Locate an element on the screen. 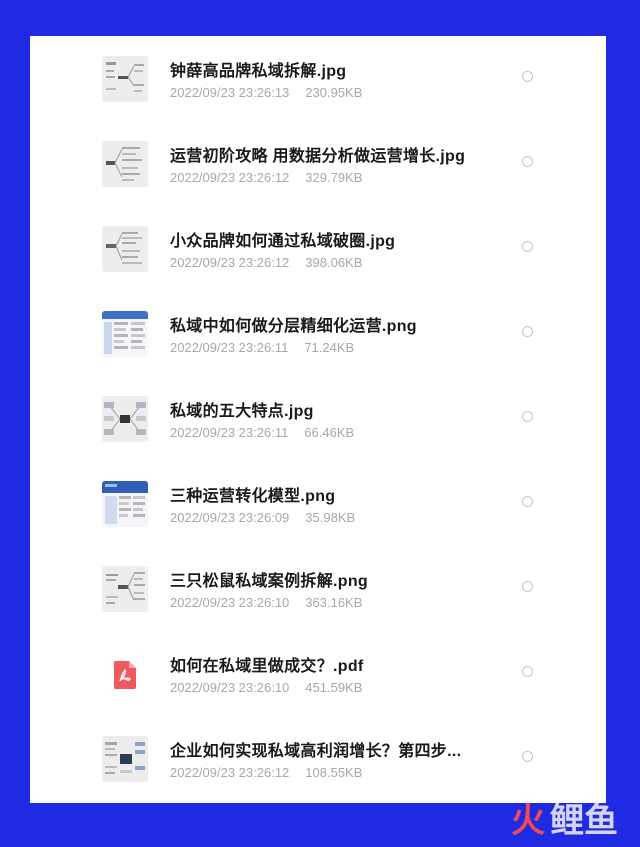 This screenshot has width=640, height=847. file-meta: 2022/09/23 23:26:12 108.55KB is located at coordinates (266, 772).